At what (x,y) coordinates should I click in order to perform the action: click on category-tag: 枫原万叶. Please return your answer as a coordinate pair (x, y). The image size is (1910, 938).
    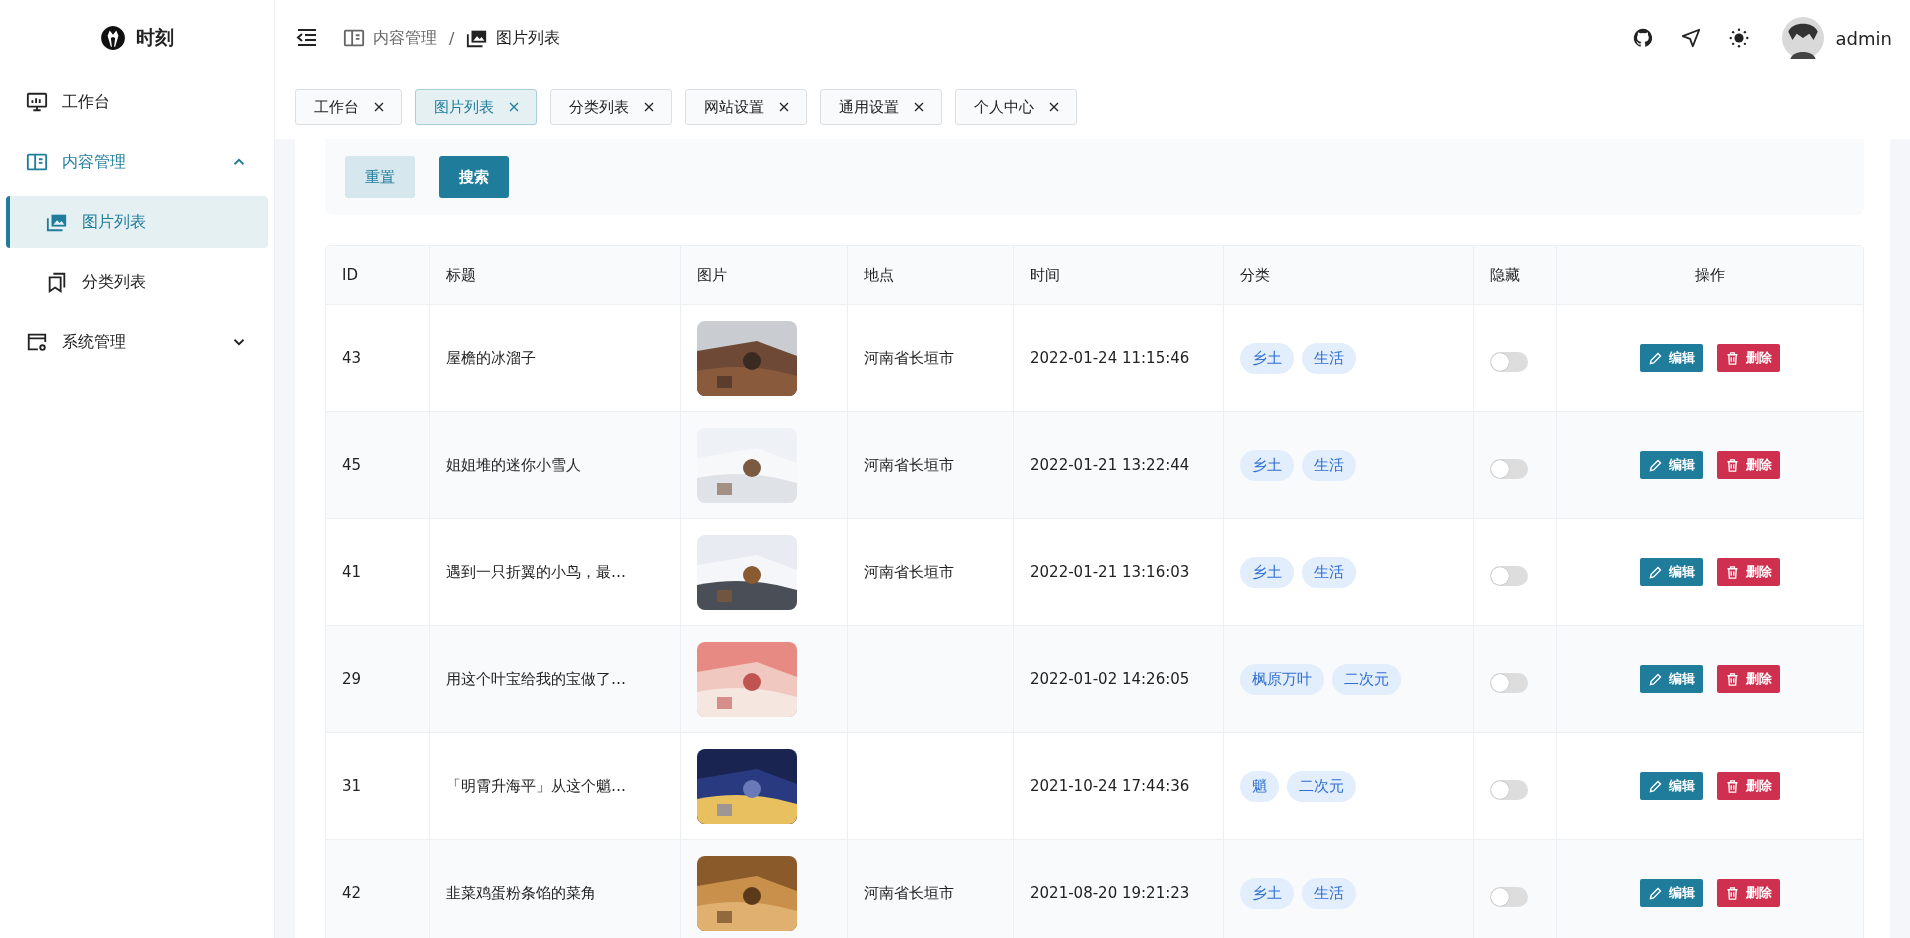
    Looking at the image, I should click on (1282, 679).